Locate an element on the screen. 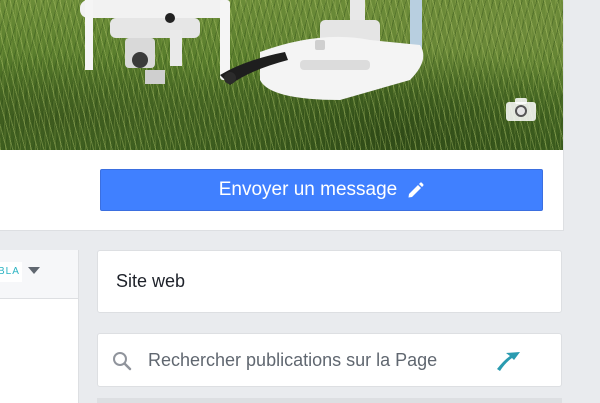 The image size is (600, 403). send-message-button: Envoyer un message is located at coordinates (321, 190).